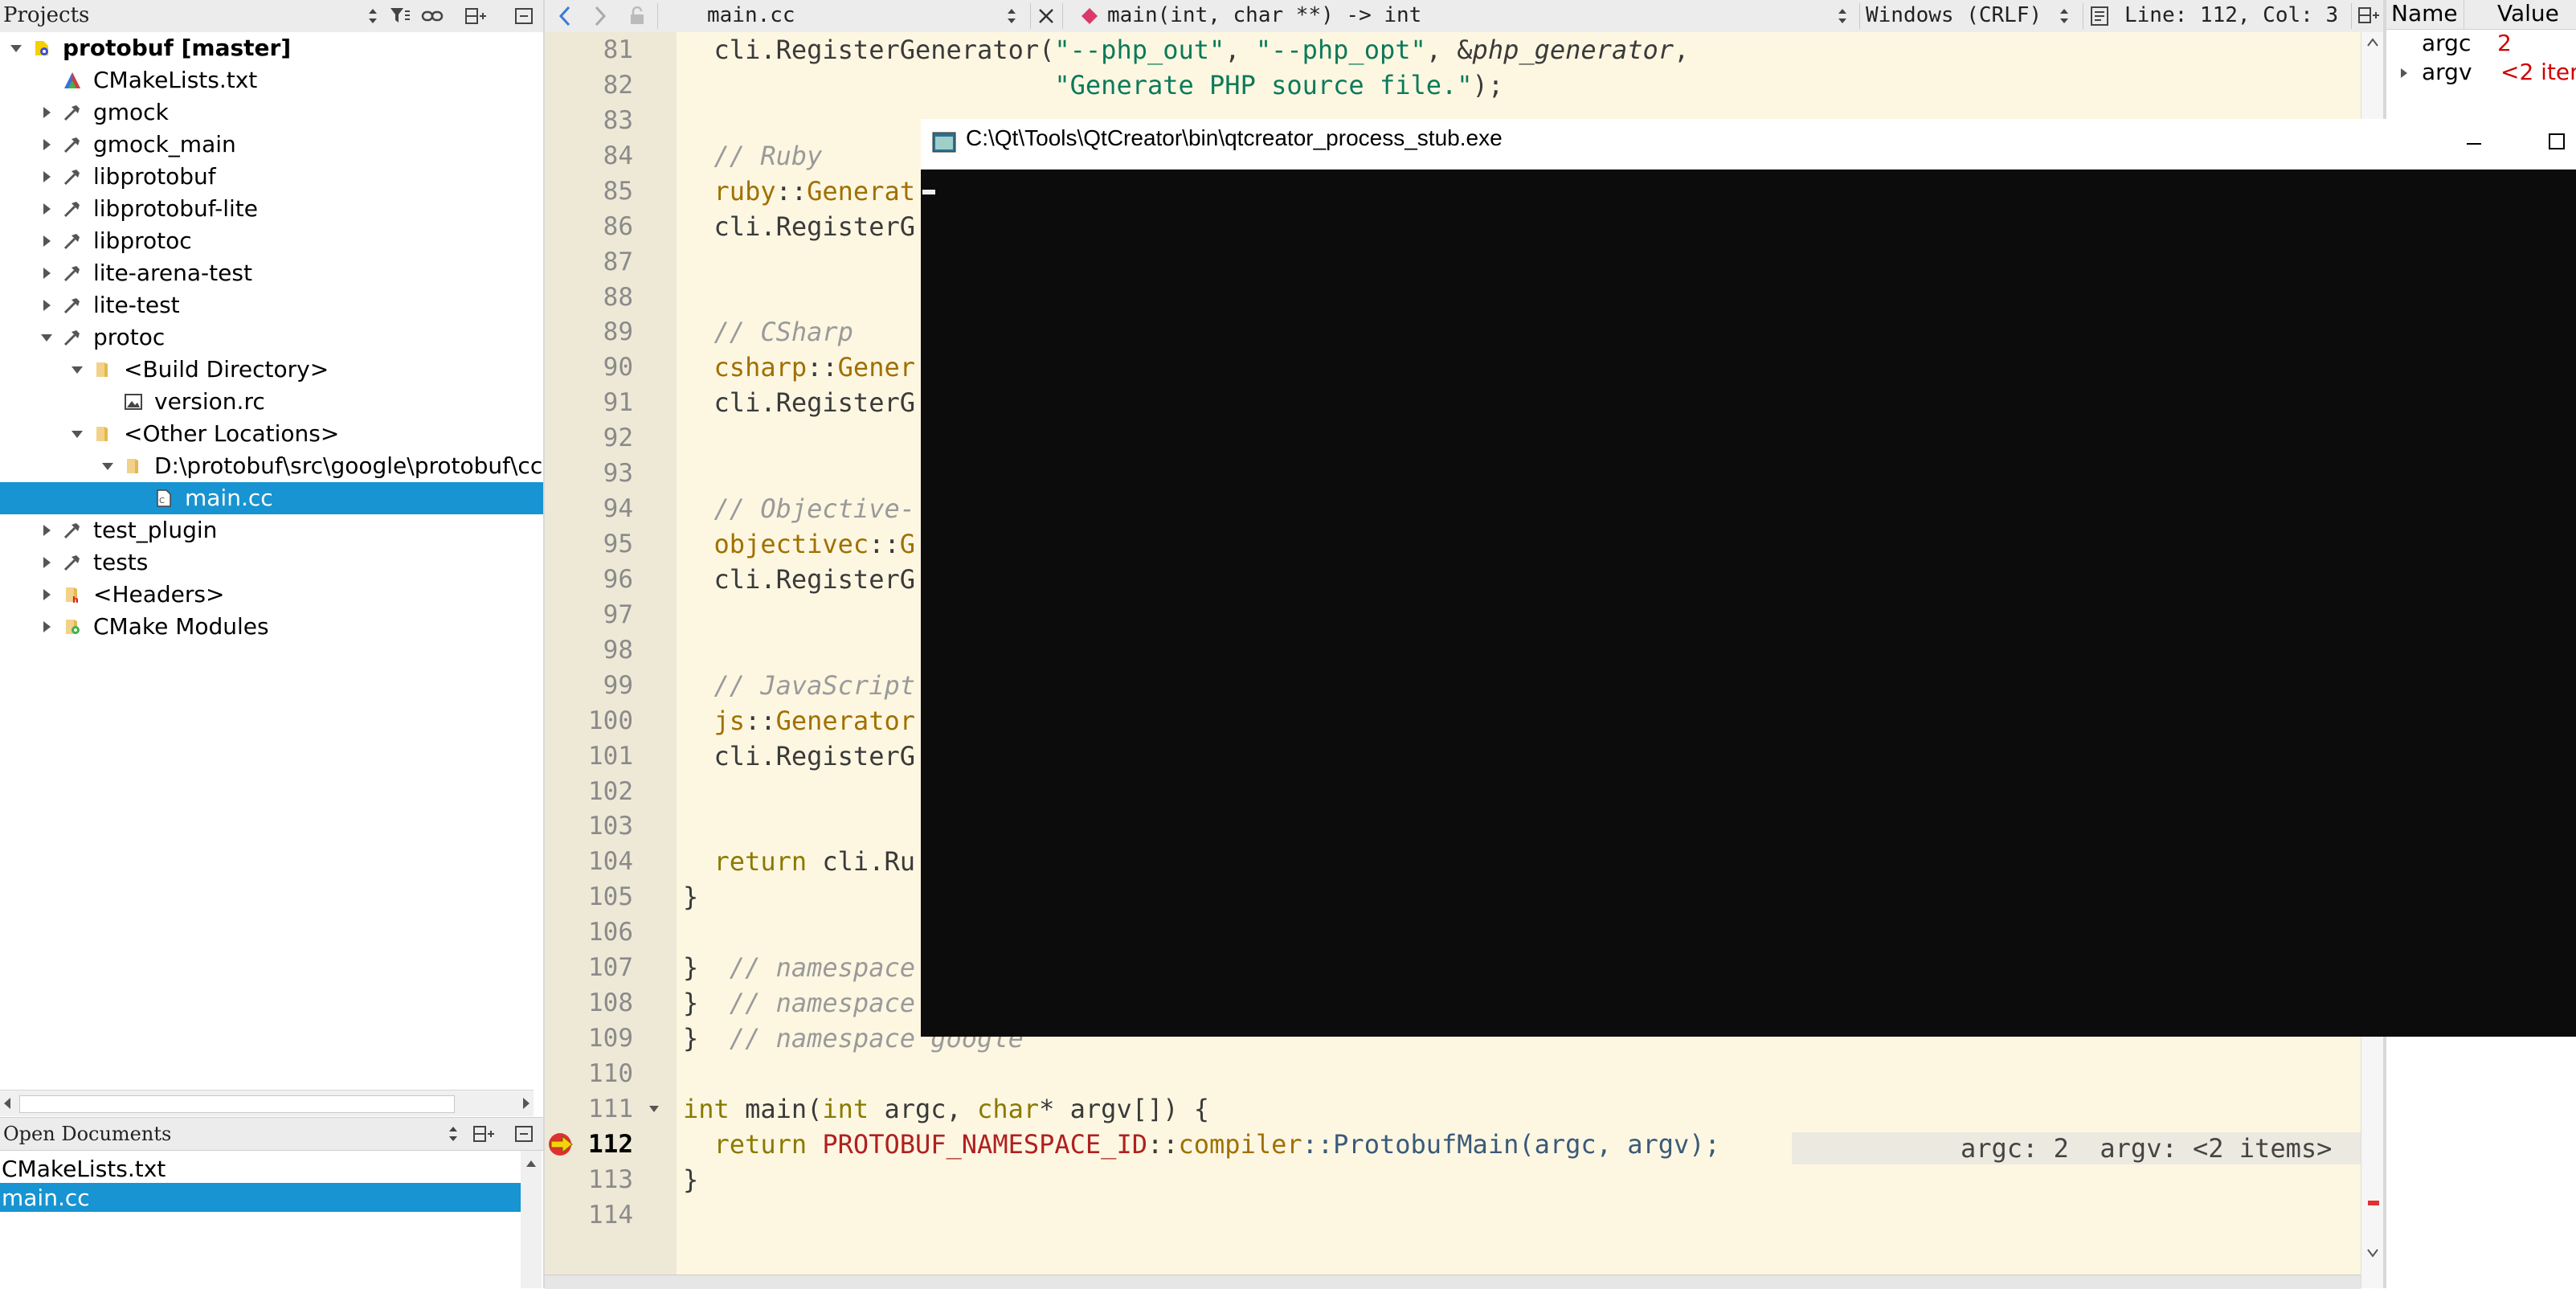 The width and height of the screenshot is (2576, 1289). I want to click on navigate-forward-icon, so click(600, 16).